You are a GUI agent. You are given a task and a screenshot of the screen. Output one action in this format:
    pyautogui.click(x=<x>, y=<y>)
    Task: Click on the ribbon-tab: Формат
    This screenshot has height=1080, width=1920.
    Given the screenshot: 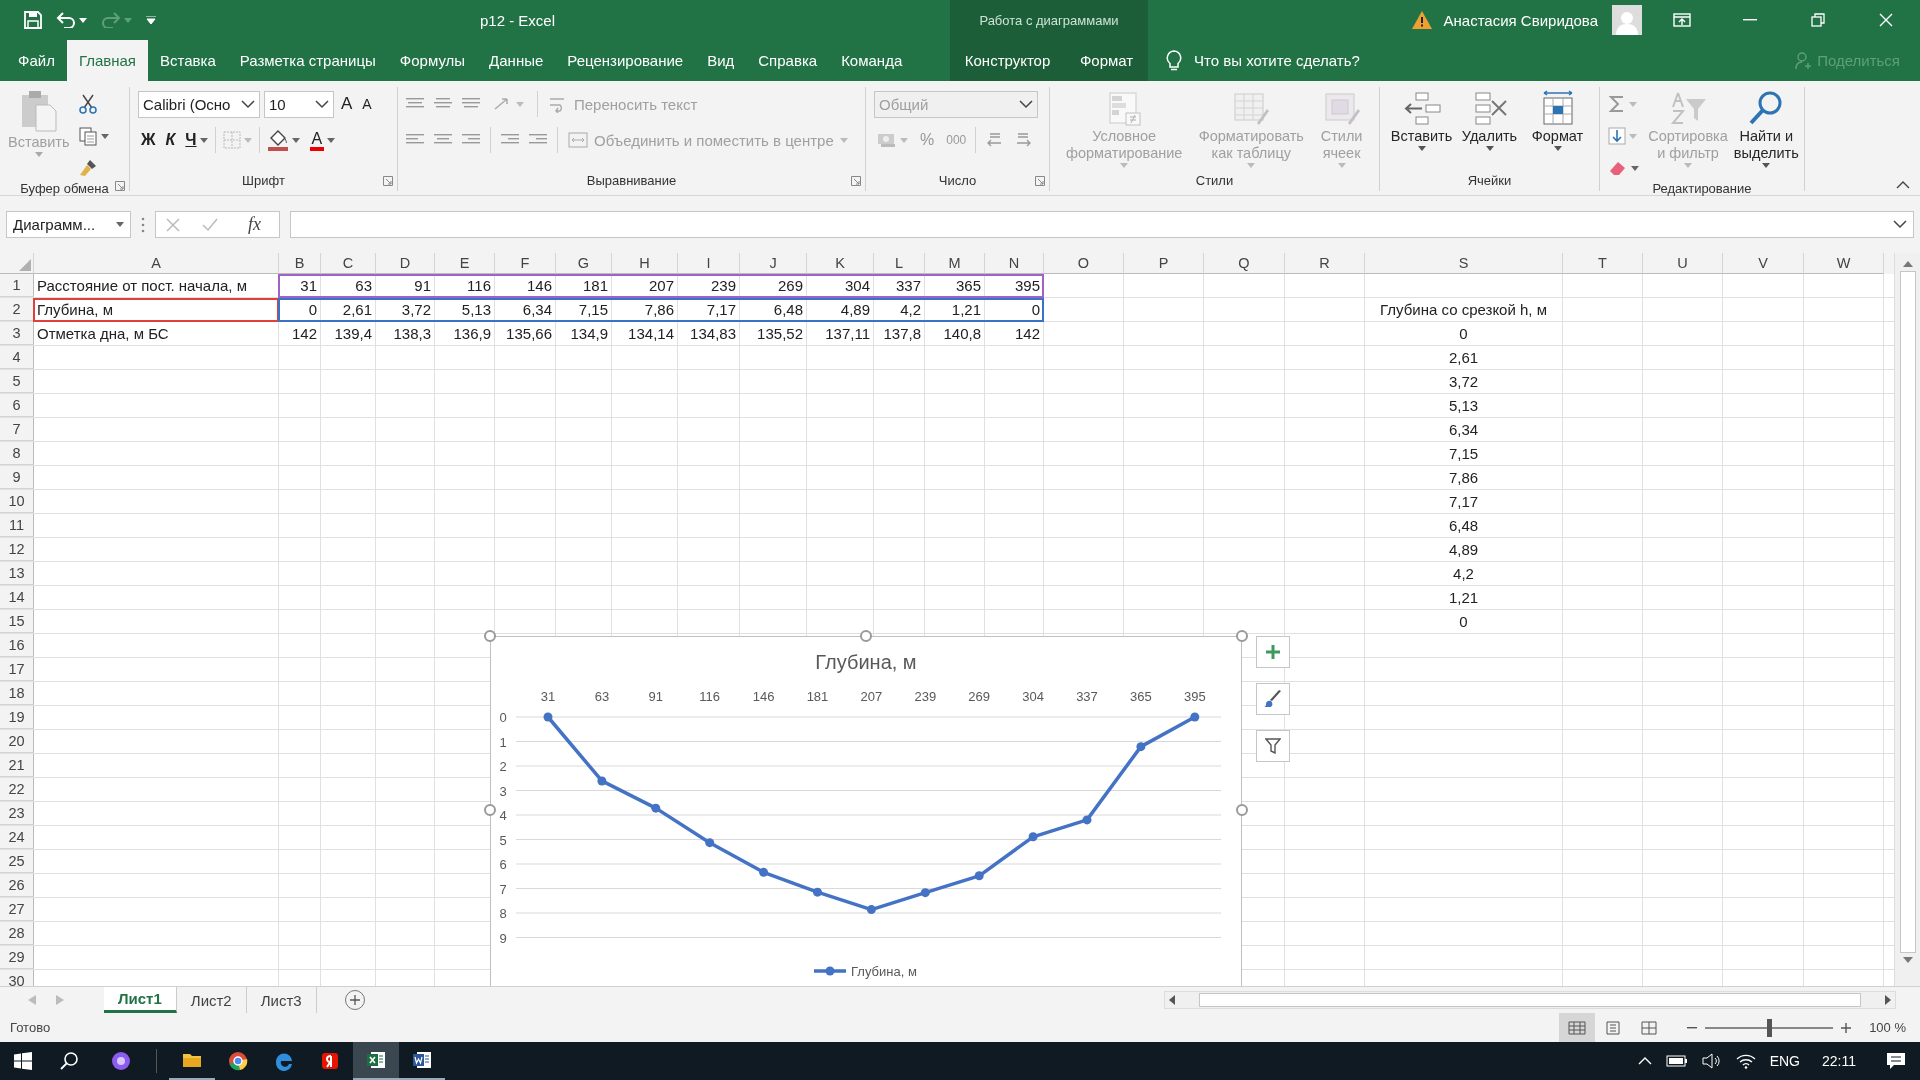 What is the action you would take?
    pyautogui.click(x=1106, y=60)
    